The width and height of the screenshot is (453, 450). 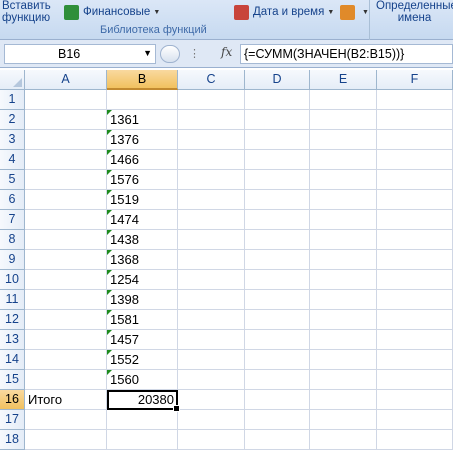 What do you see at coordinates (354, 12) in the screenshot?
I see `math-button: ▼` at bounding box center [354, 12].